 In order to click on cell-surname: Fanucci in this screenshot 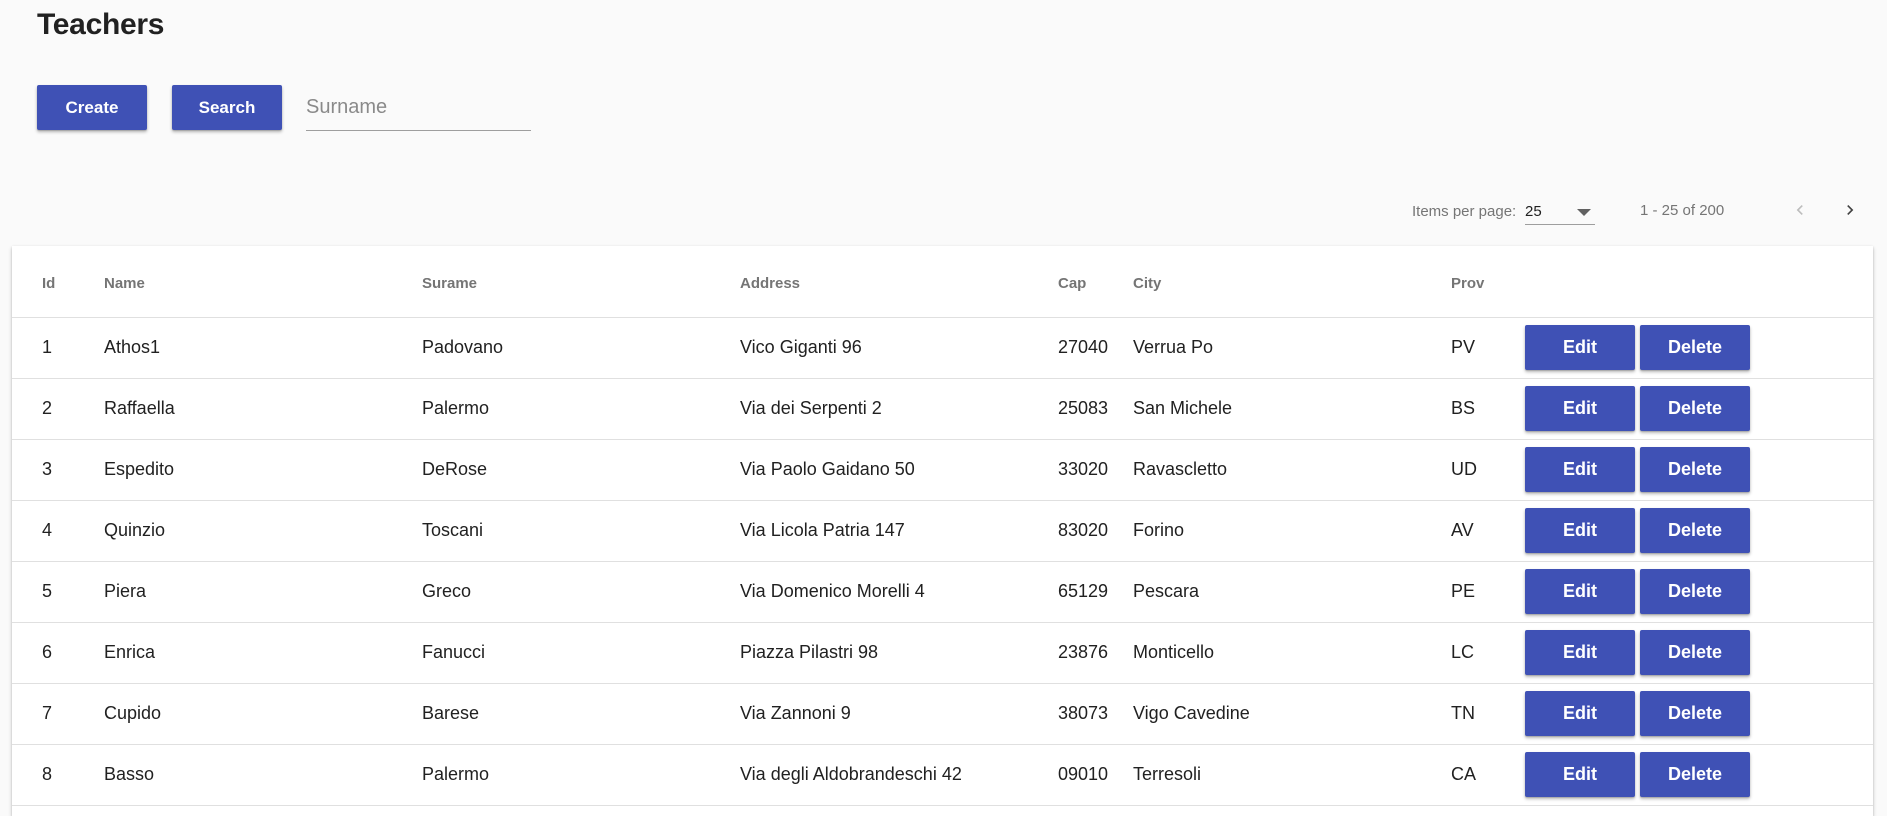, I will do `click(581, 653)`.